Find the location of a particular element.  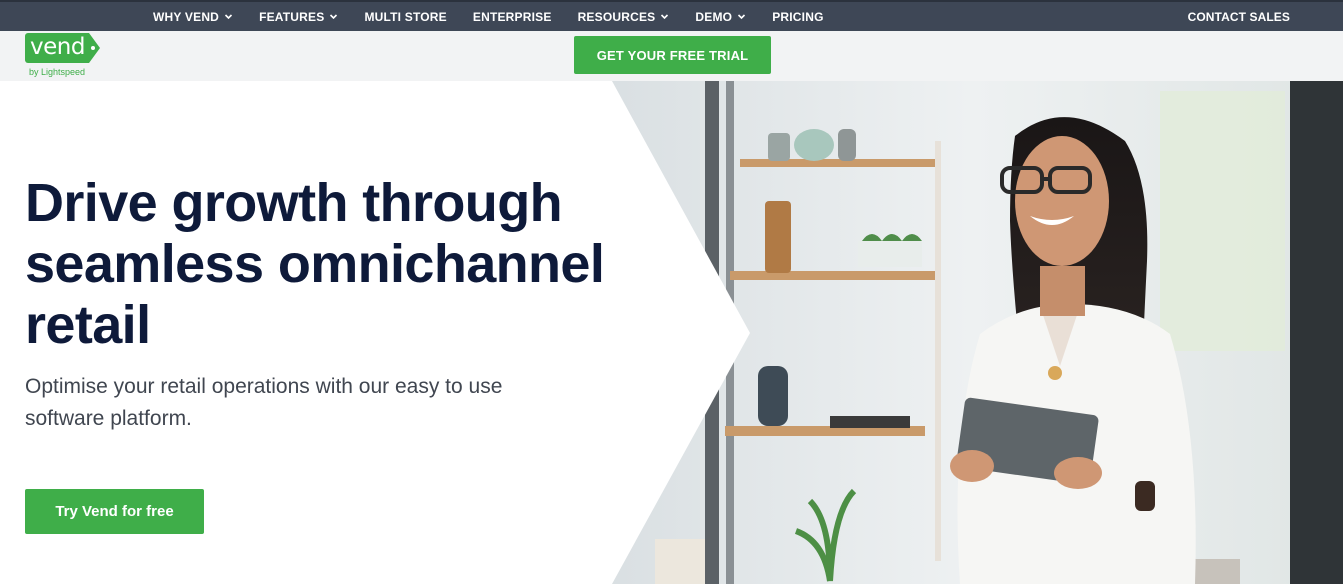

nav-item-why-vend: WHY VEND is located at coordinates (193, 17).